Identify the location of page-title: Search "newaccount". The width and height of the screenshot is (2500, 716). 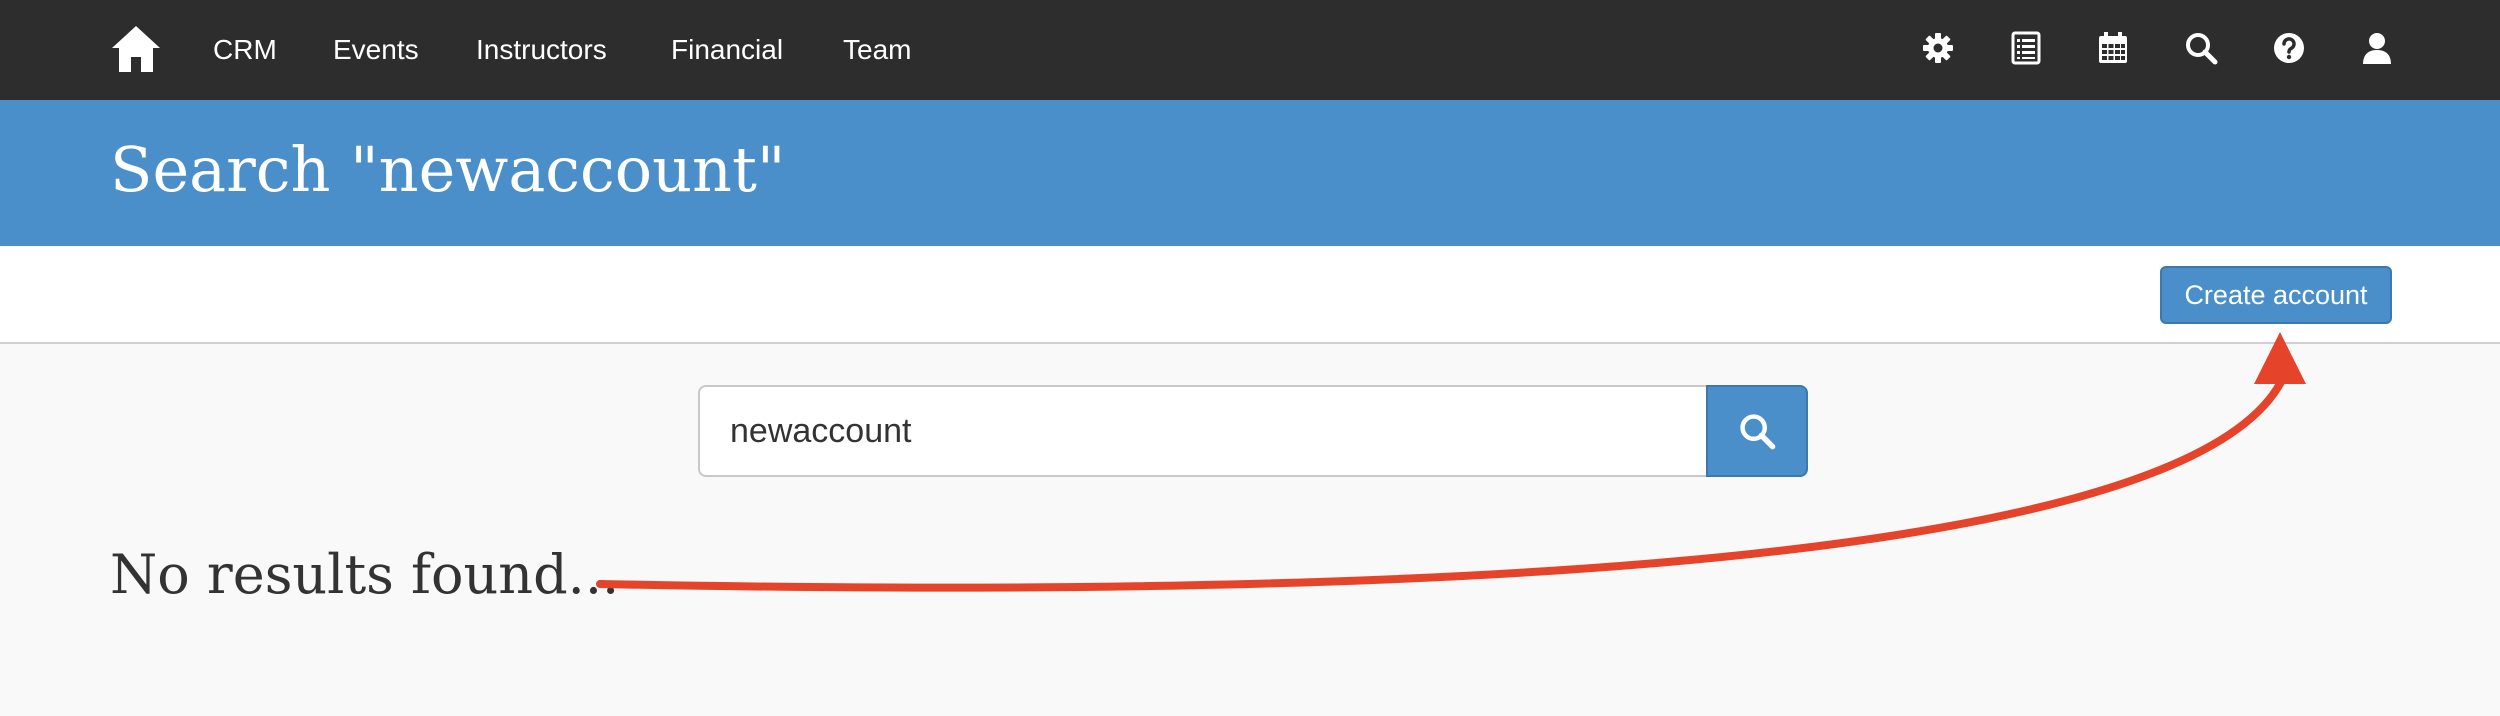
(448, 169).